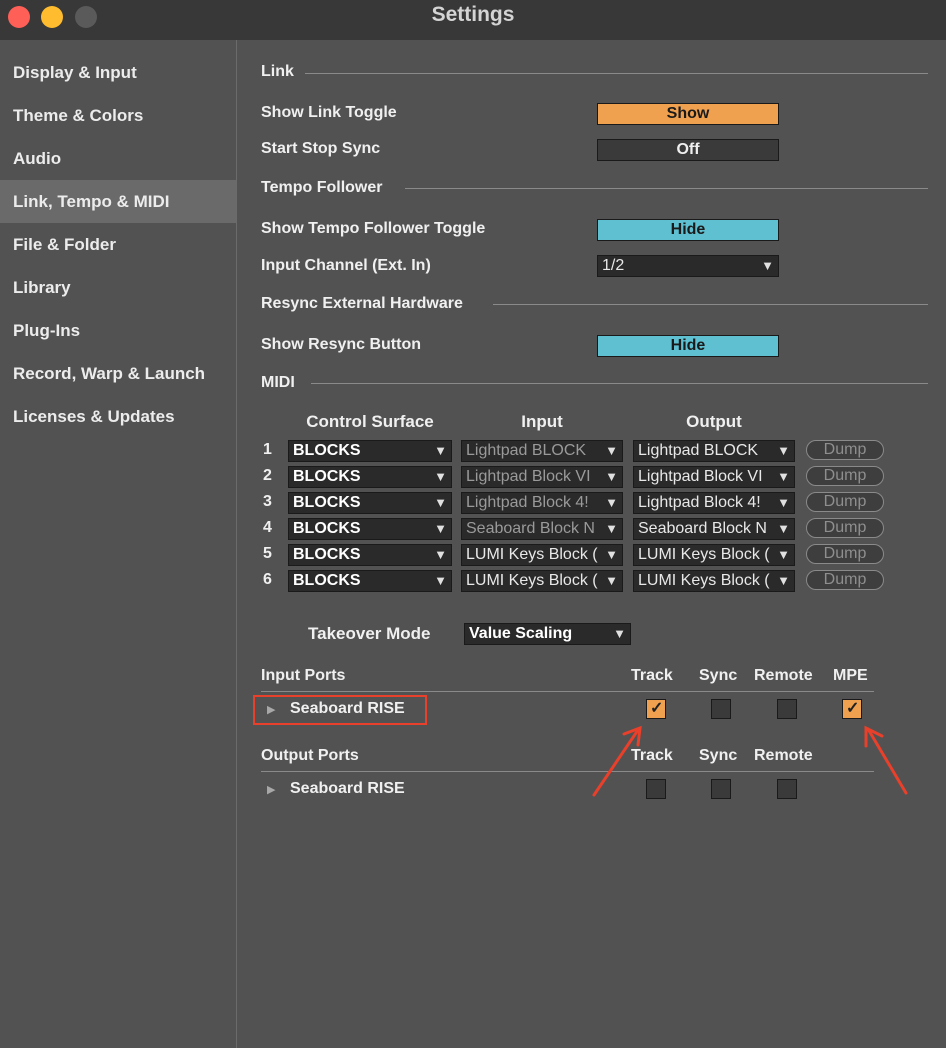 This screenshot has height=1048, width=946. I want to click on annotation-arrow-mpe, so click(887, 761).